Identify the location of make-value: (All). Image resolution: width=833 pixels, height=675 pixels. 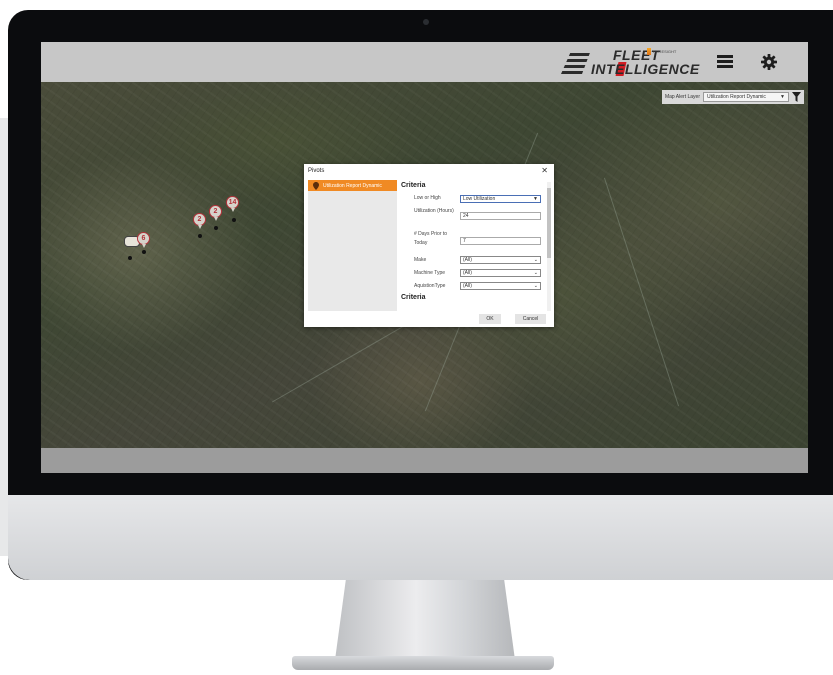
(467, 260).